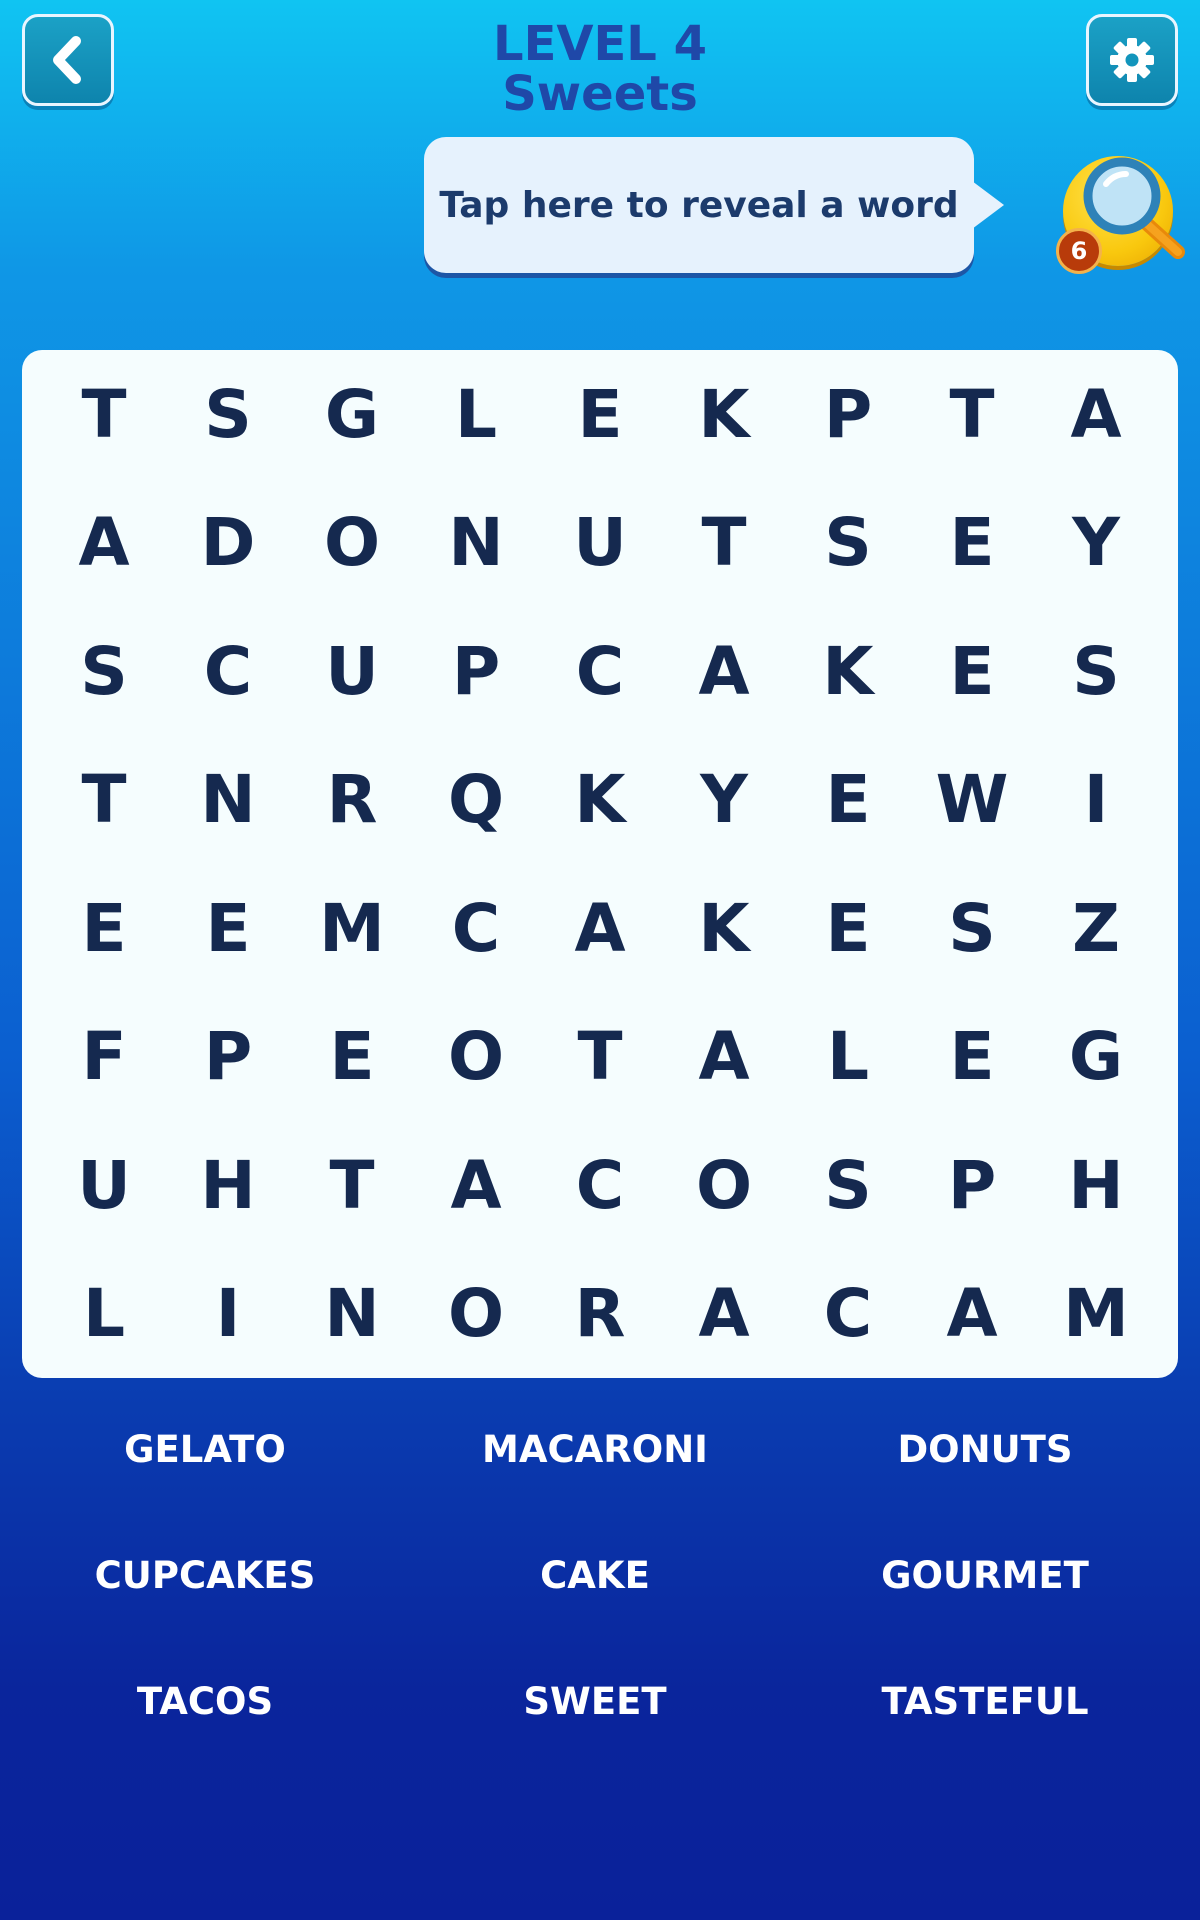 This screenshot has width=1200, height=1920. I want to click on grid-cell: F, so click(104, 1057).